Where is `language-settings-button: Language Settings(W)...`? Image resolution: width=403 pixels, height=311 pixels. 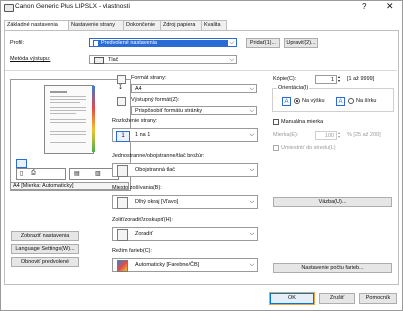
language-settings-button: Language Settings(W)... is located at coordinates (45, 249).